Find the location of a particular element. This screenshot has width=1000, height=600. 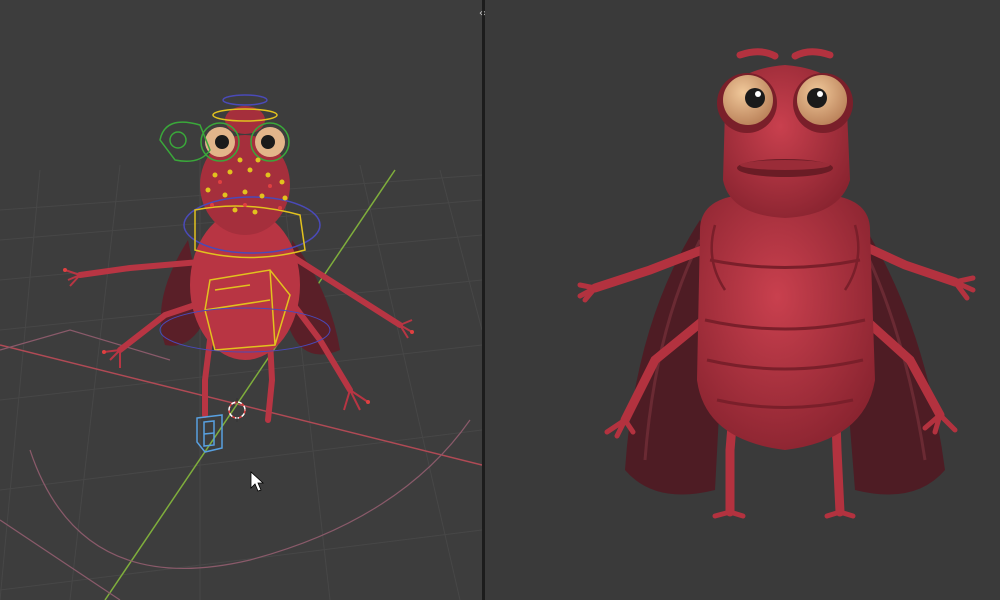

x-axis-line is located at coordinates (241, 405).